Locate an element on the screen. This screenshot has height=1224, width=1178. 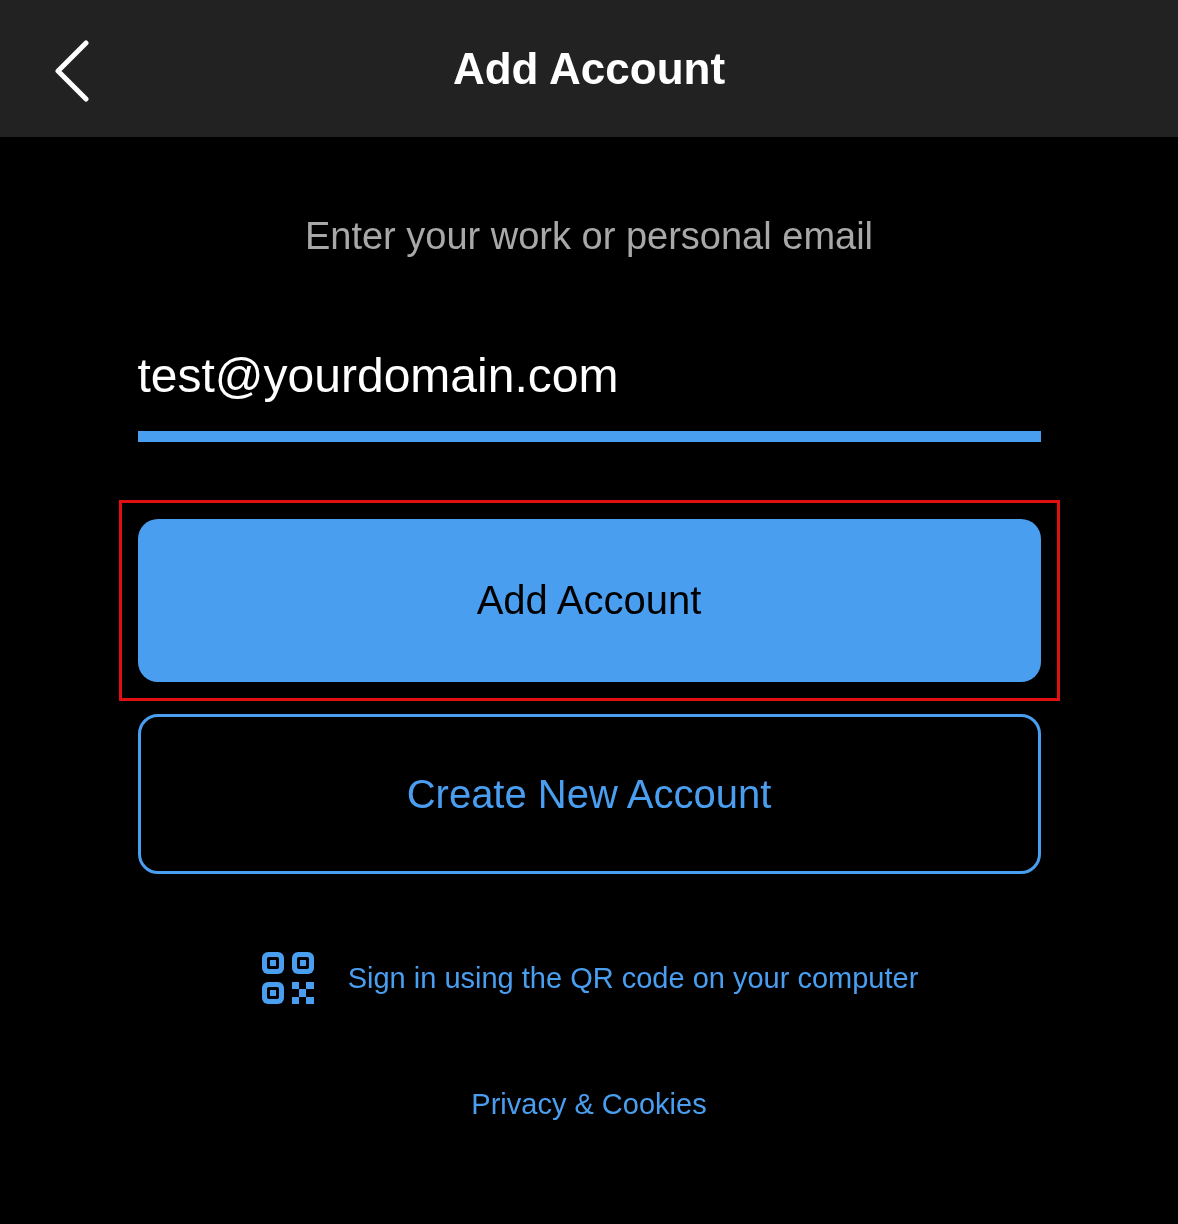
prompt-text: Enter your work or personal email is located at coordinates (589, 236).